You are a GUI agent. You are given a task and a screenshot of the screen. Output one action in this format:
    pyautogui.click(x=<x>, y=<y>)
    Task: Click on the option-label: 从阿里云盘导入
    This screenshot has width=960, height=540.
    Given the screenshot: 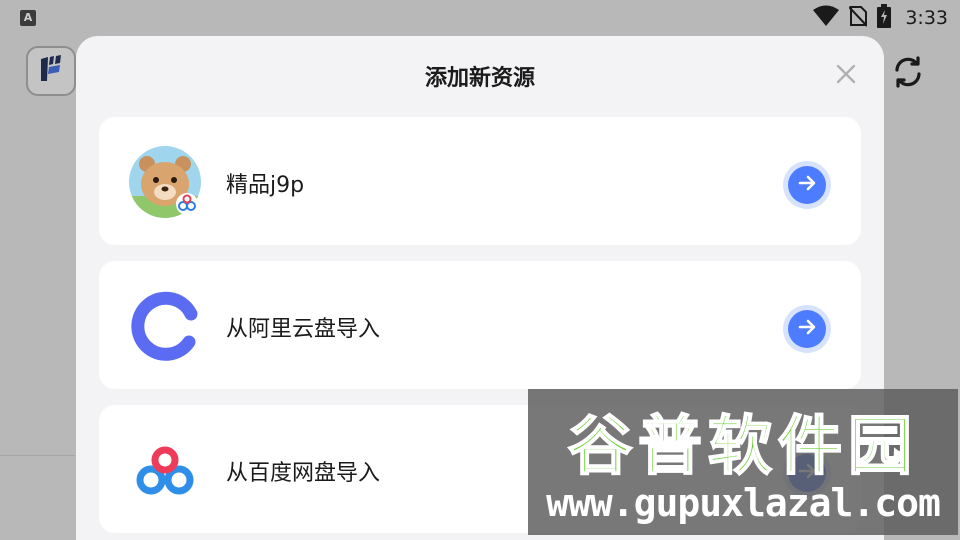 What is the action you would take?
    pyautogui.click(x=303, y=329)
    